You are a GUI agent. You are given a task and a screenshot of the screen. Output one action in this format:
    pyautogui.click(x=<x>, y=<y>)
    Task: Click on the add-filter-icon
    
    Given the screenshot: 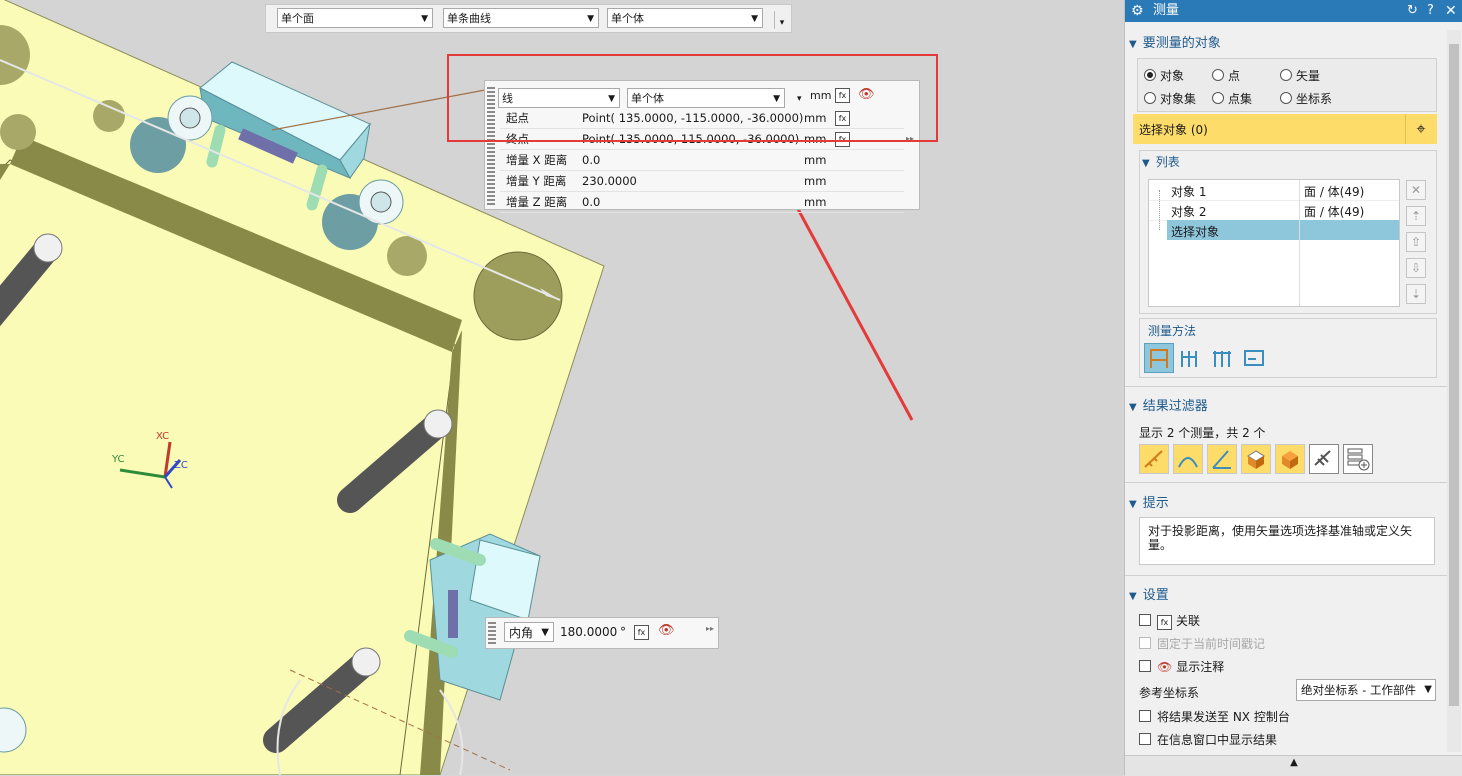 What is the action you would take?
    pyautogui.click(x=1358, y=459)
    